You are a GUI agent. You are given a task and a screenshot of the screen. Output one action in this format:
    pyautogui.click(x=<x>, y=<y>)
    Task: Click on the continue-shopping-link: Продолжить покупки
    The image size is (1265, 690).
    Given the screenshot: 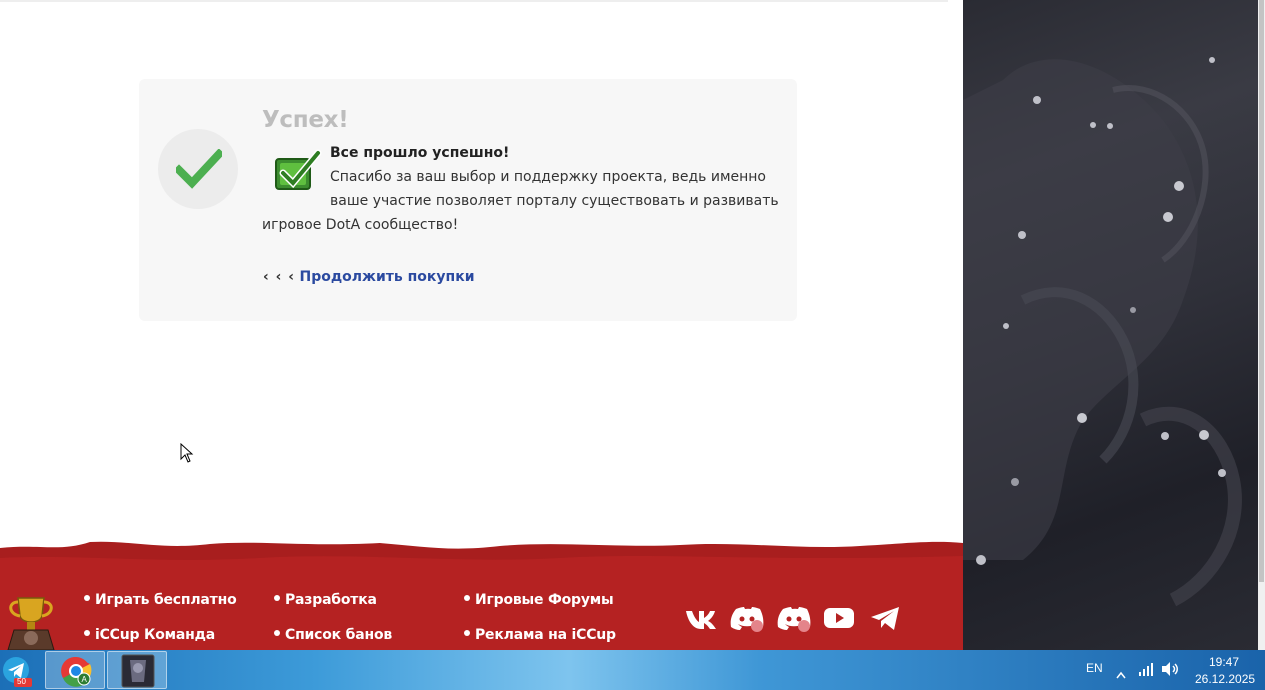 What is the action you would take?
    pyautogui.click(x=387, y=277)
    